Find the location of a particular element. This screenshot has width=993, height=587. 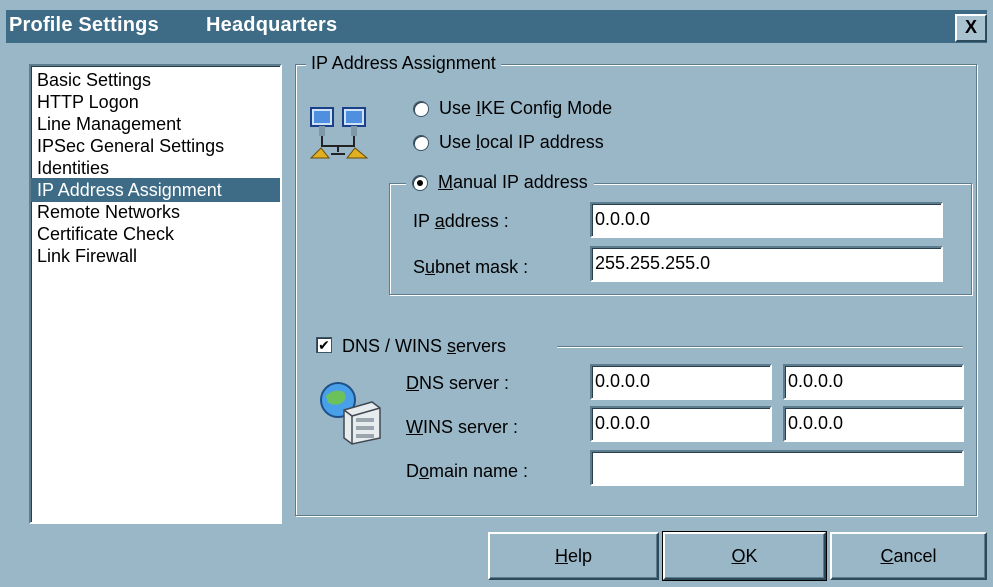

wins-server-primary-input: 0.0.0.0 is located at coordinates (681, 424).